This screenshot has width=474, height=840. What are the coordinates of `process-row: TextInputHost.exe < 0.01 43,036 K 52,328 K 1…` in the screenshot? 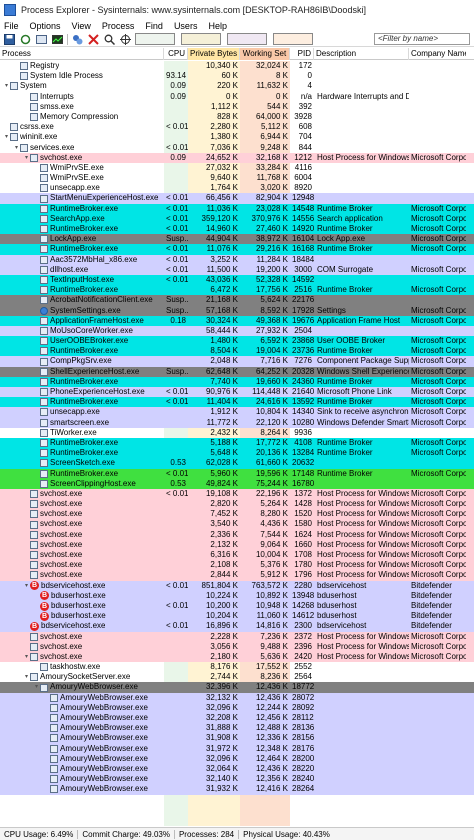 It's located at (237, 280).